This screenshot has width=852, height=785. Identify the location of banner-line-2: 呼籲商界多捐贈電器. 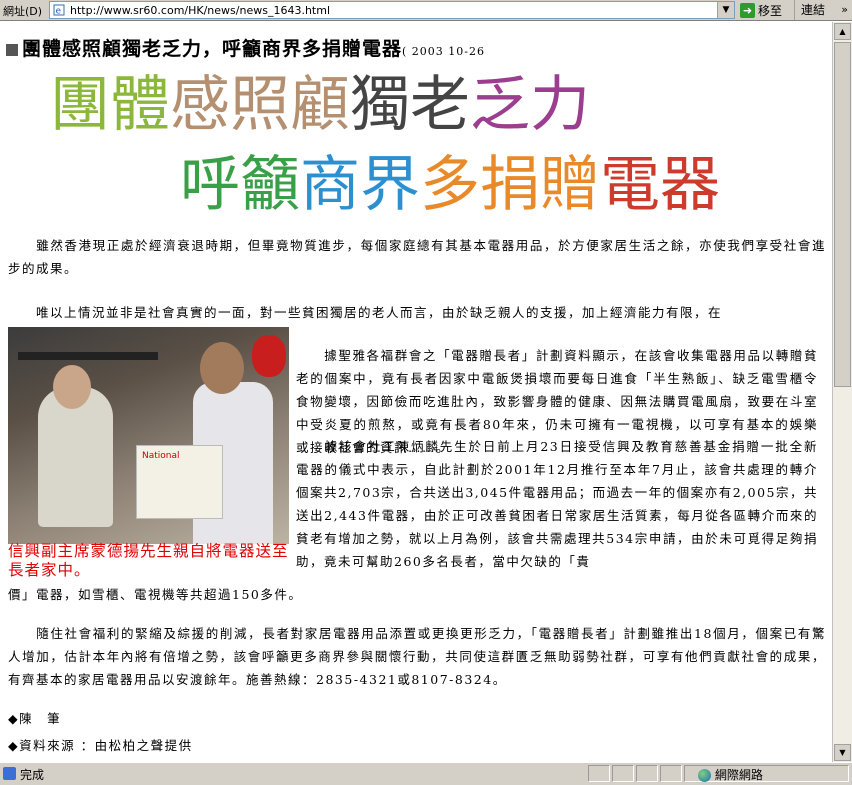
(450, 185).